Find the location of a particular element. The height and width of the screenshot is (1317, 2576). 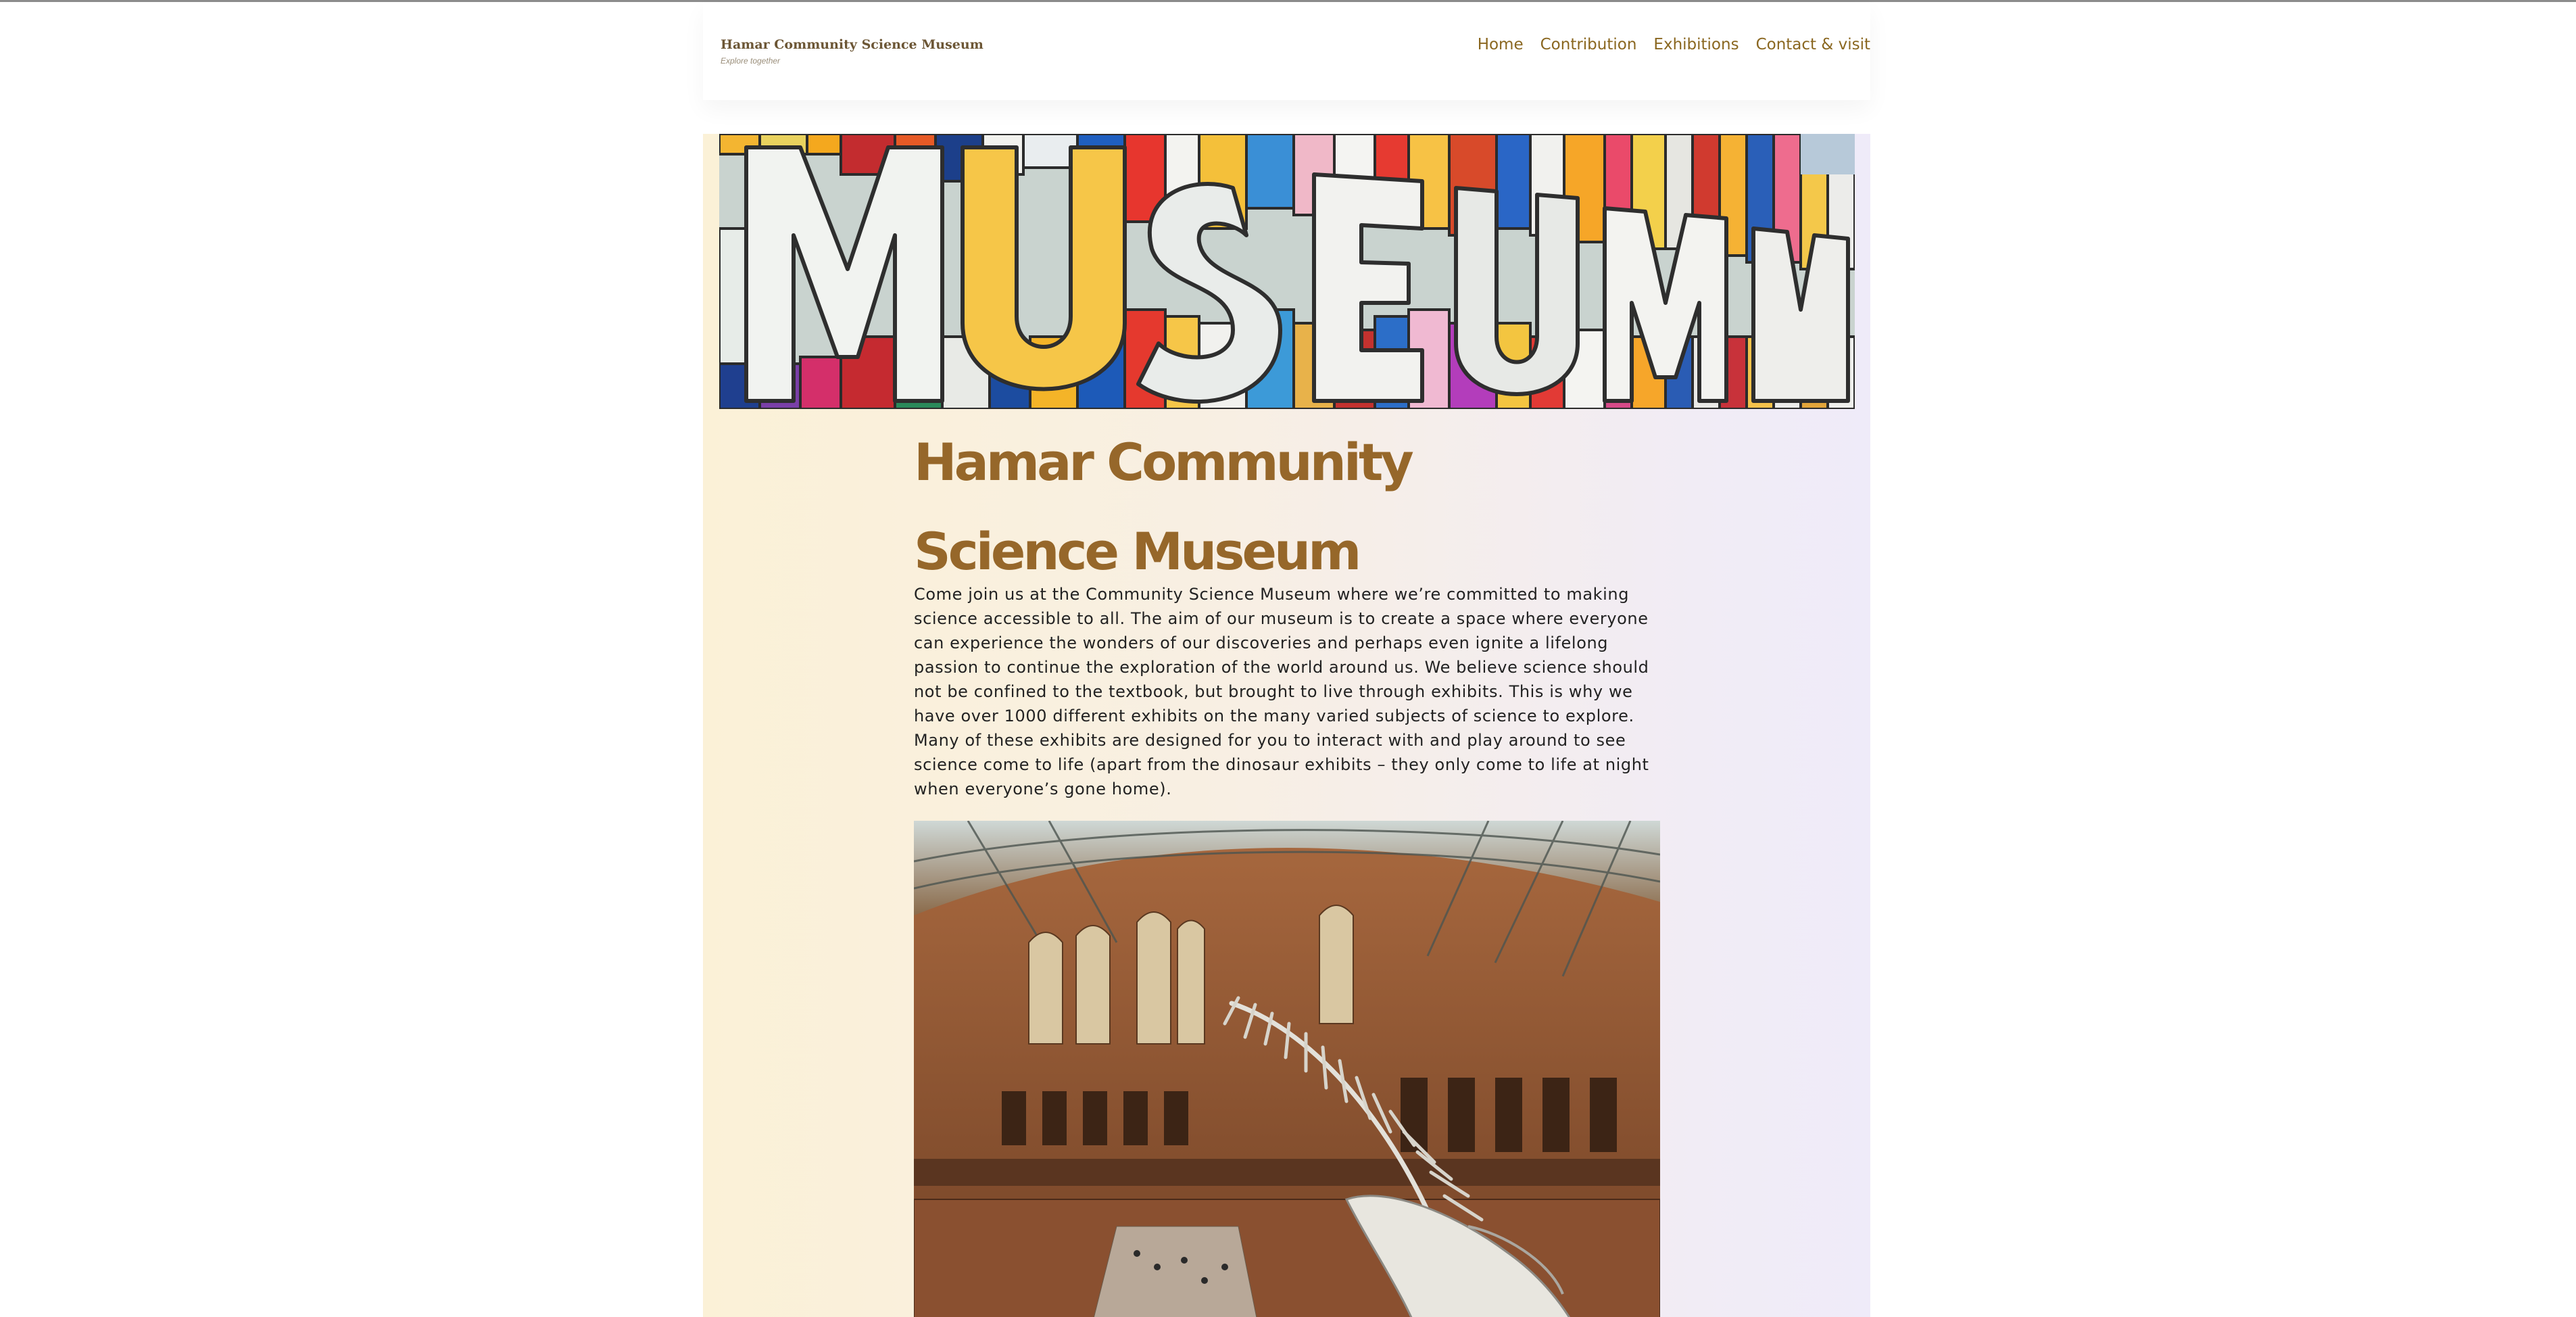

museum-facade-image is located at coordinates (1287, 271).